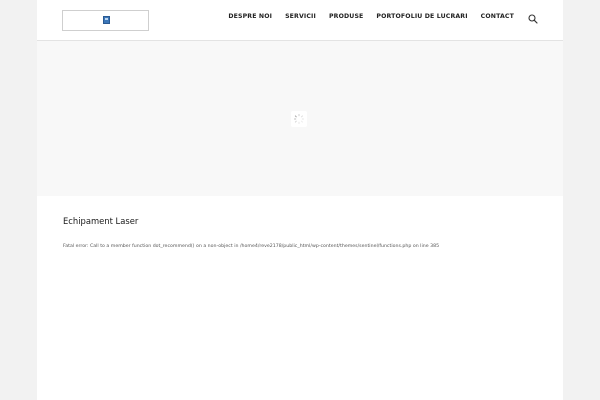 The image size is (600, 400). I want to click on nav-despre-noi: DESPRE NOI, so click(250, 17).